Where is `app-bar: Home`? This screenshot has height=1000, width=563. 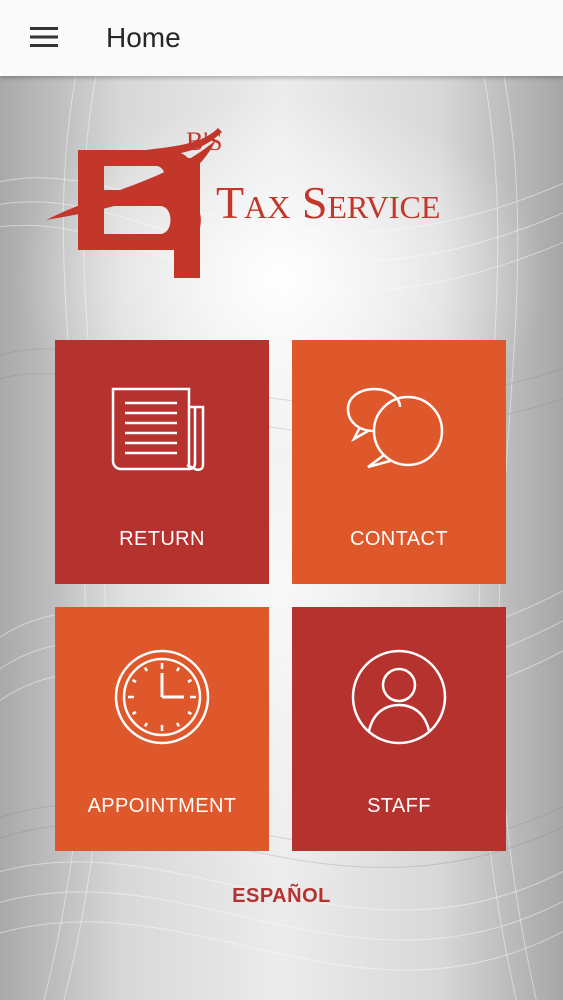 app-bar: Home is located at coordinates (281, 38).